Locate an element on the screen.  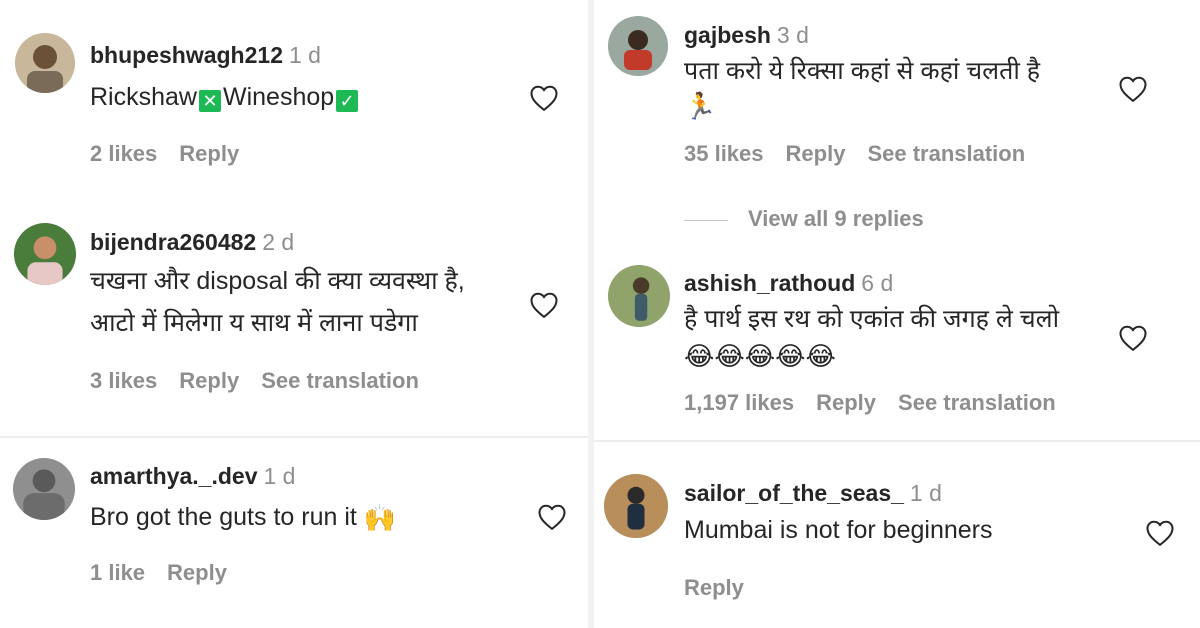
username: gajbesh is located at coordinates (727, 35).